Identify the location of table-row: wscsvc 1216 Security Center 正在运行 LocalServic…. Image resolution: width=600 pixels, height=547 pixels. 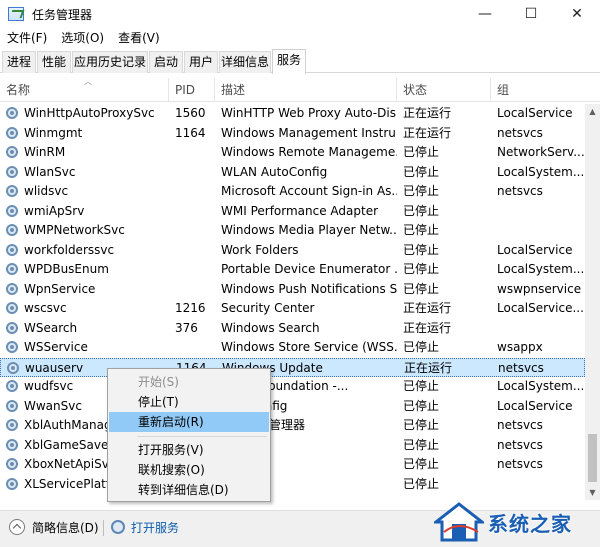
(292, 308).